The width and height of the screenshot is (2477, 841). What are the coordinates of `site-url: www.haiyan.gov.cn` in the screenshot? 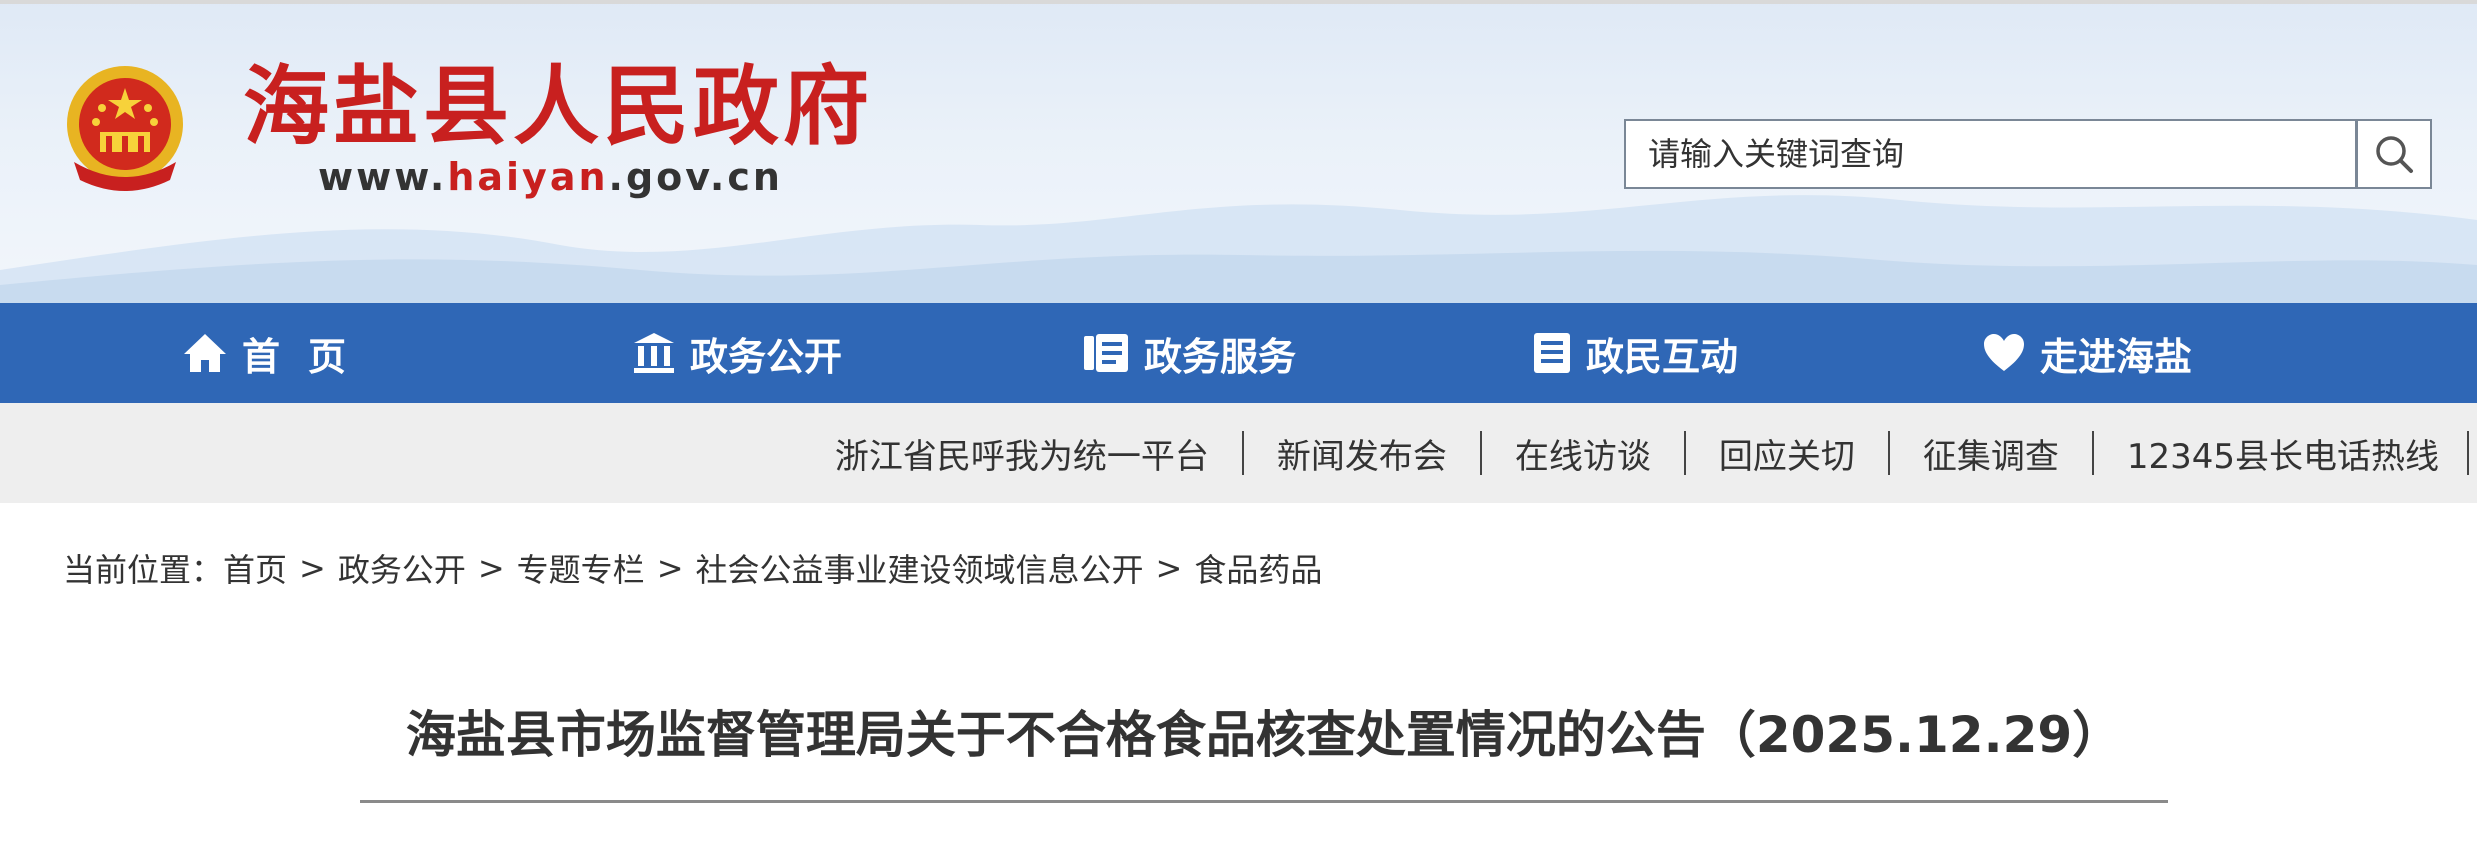 It's located at (550, 177).